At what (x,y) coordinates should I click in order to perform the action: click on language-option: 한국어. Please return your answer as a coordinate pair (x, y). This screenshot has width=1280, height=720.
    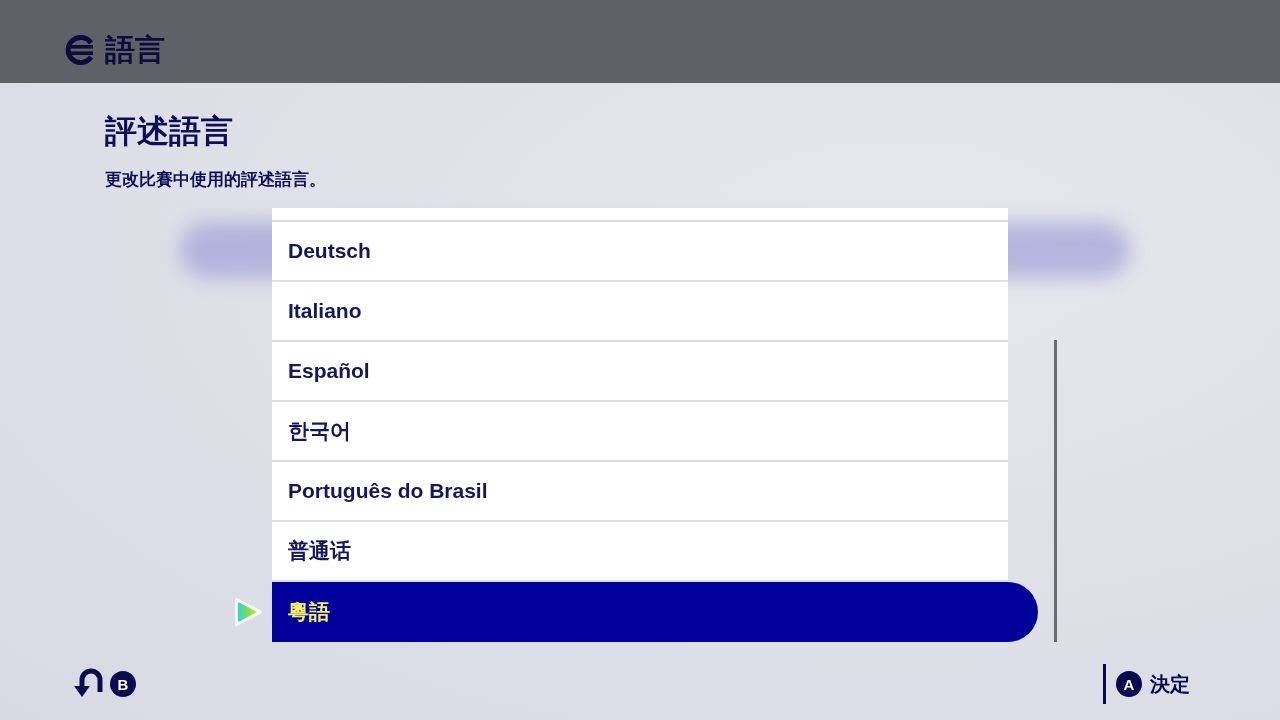
    Looking at the image, I should click on (640, 432).